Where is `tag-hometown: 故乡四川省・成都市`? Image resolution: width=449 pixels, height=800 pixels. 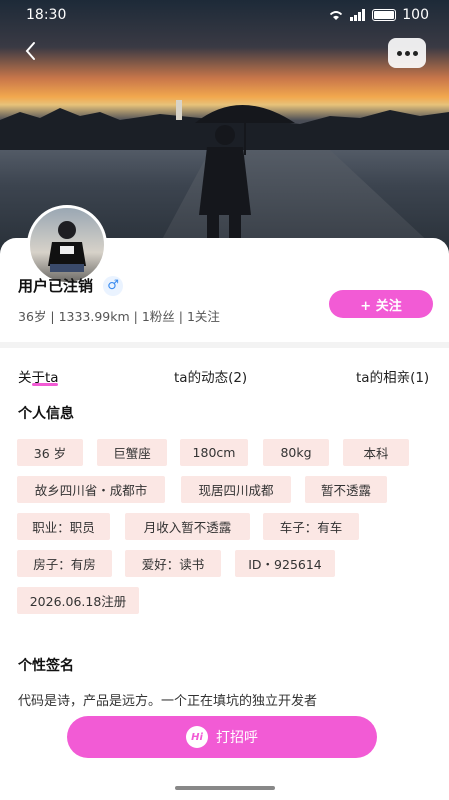 tag-hometown: 故乡四川省・成都市 is located at coordinates (91, 489).